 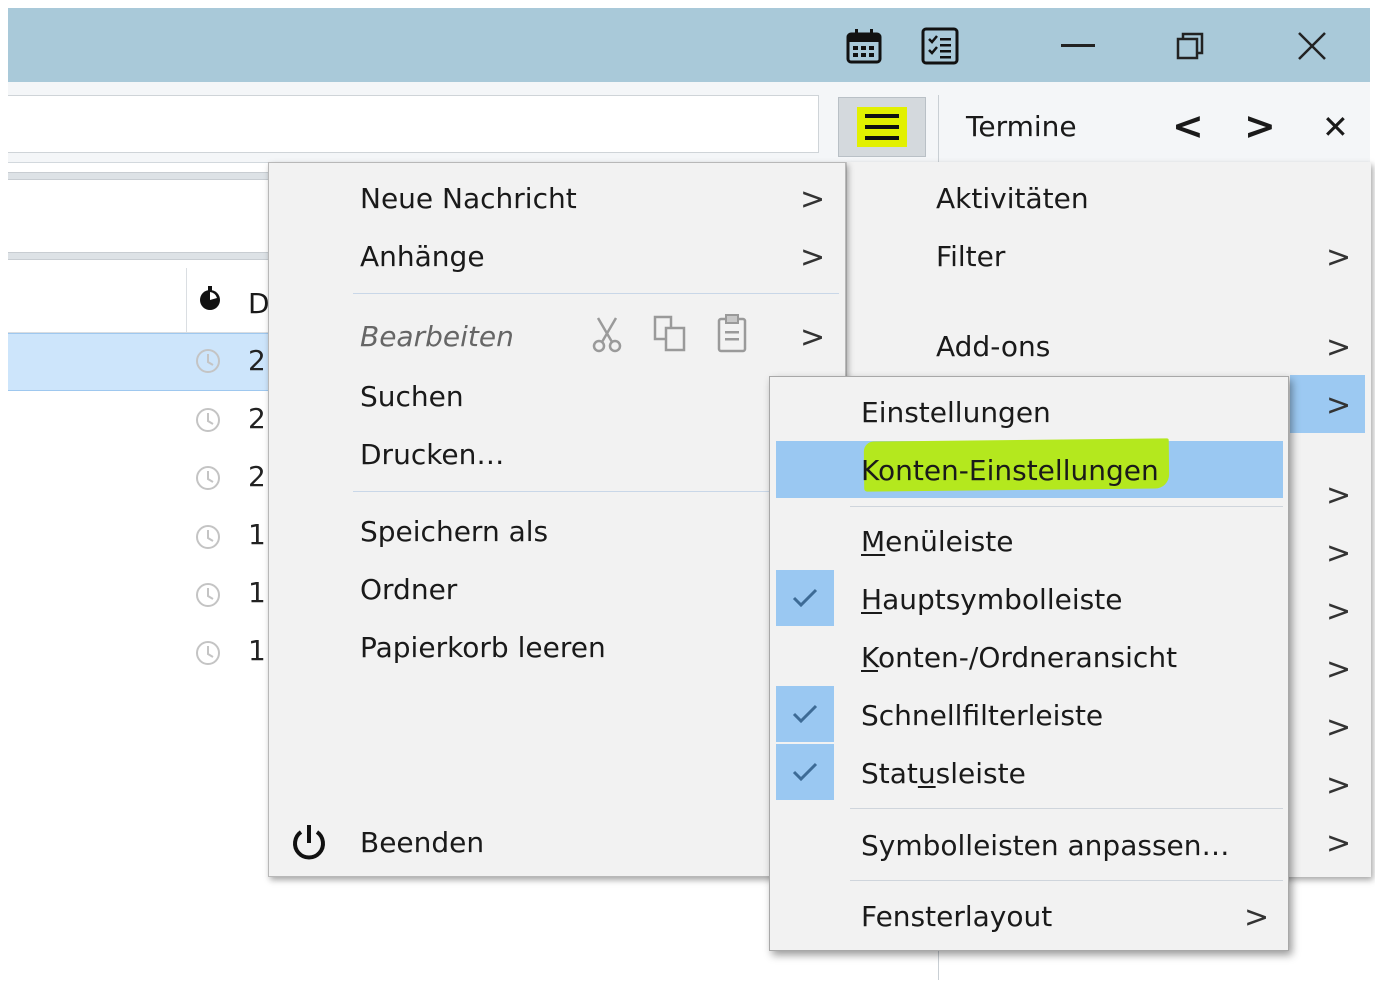 What do you see at coordinates (869, 657) in the screenshot?
I see `access-key: K` at bounding box center [869, 657].